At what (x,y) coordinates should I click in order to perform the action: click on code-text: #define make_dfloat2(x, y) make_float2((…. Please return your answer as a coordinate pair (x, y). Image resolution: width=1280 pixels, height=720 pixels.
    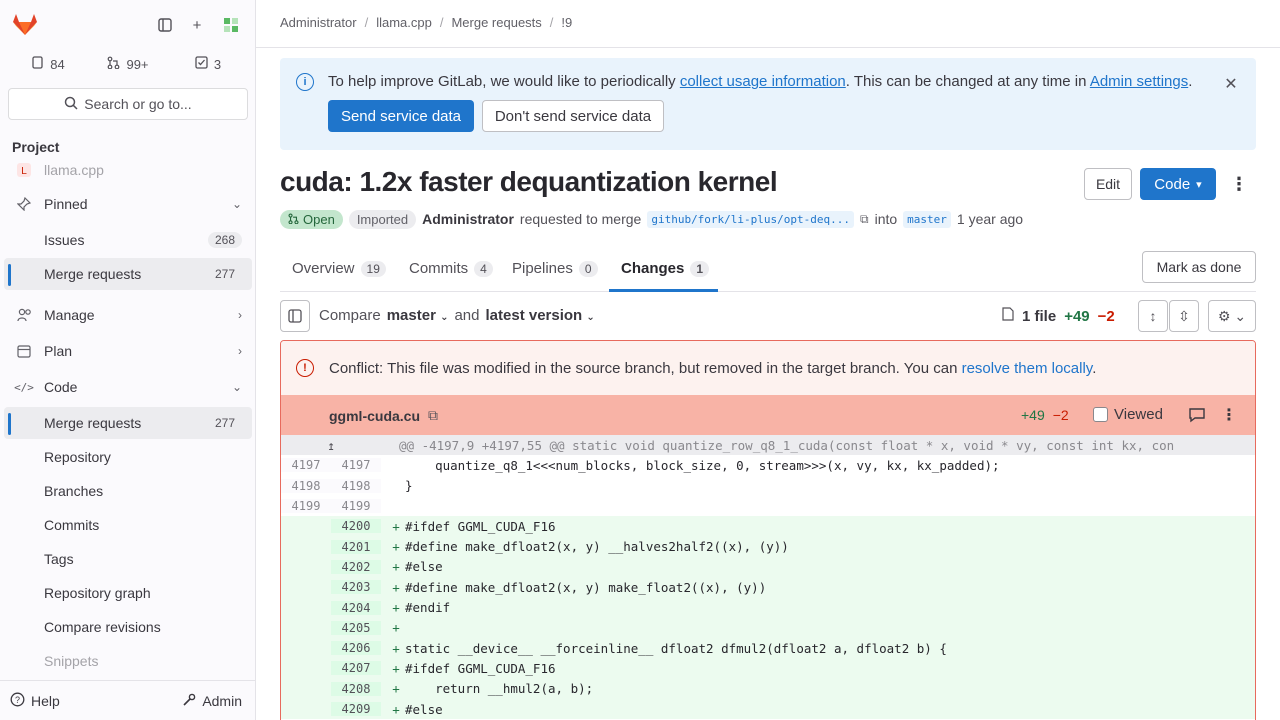
    Looking at the image, I should click on (586, 587).